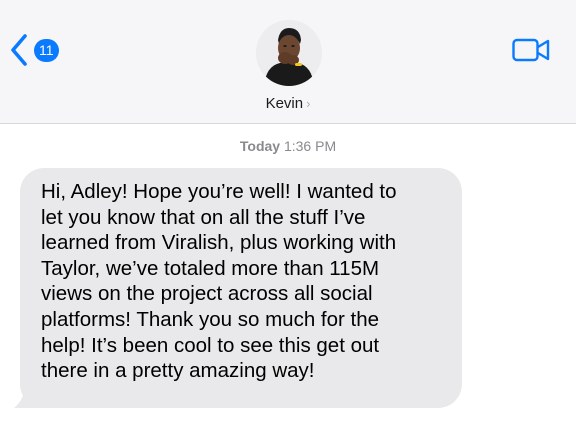 Image resolution: width=576 pixels, height=436 pixels. What do you see at coordinates (210, 319) in the screenshot?
I see `message-line: platforms! Thank you so much for the` at bounding box center [210, 319].